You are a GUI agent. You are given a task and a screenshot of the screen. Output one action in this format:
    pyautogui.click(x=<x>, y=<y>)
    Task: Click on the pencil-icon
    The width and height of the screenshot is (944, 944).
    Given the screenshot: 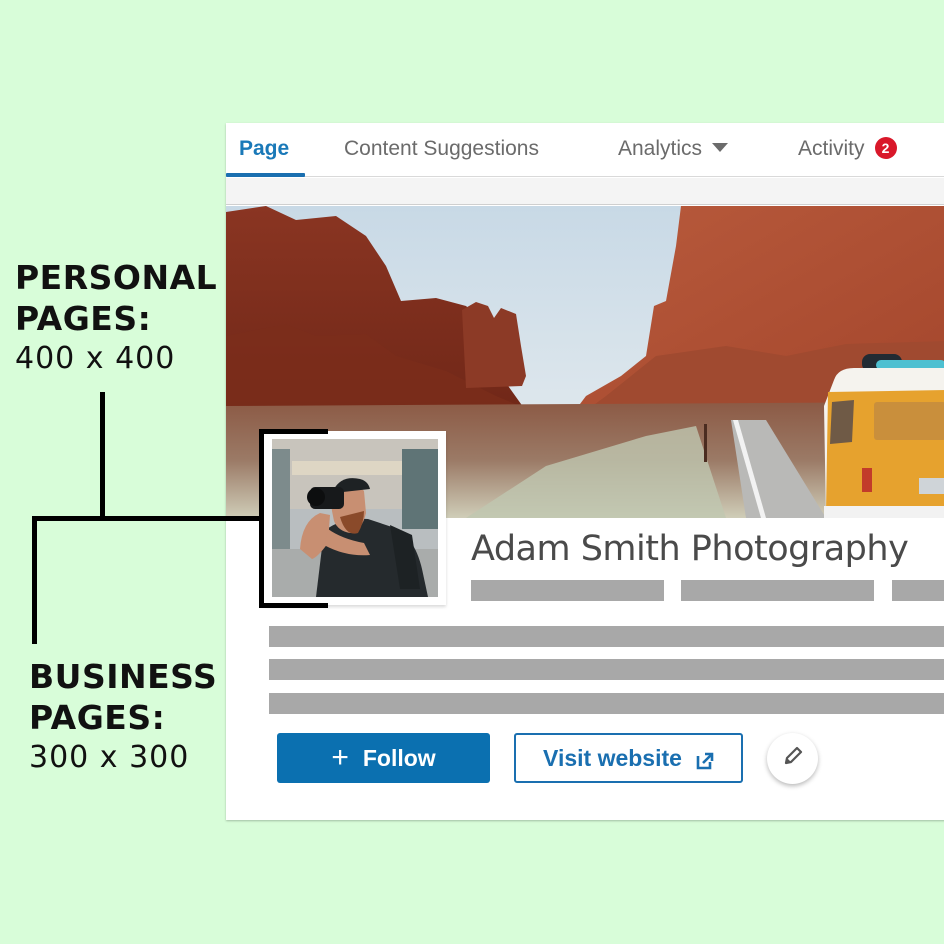 What is the action you would take?
    pyautogui.click(x=793, y=758)
    